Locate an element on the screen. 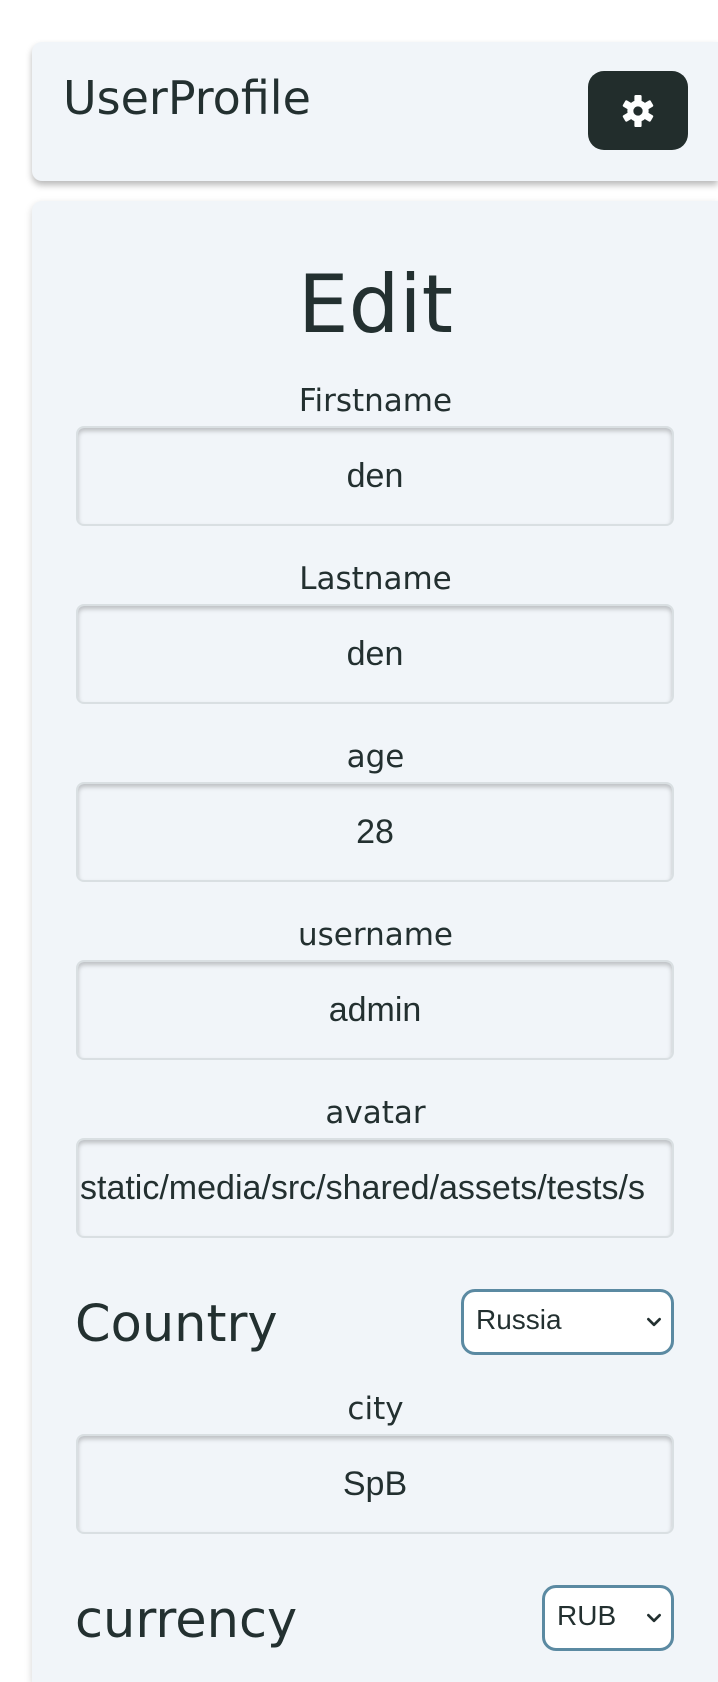  lastname-label: Lastname is located at coordinates (375, 579).